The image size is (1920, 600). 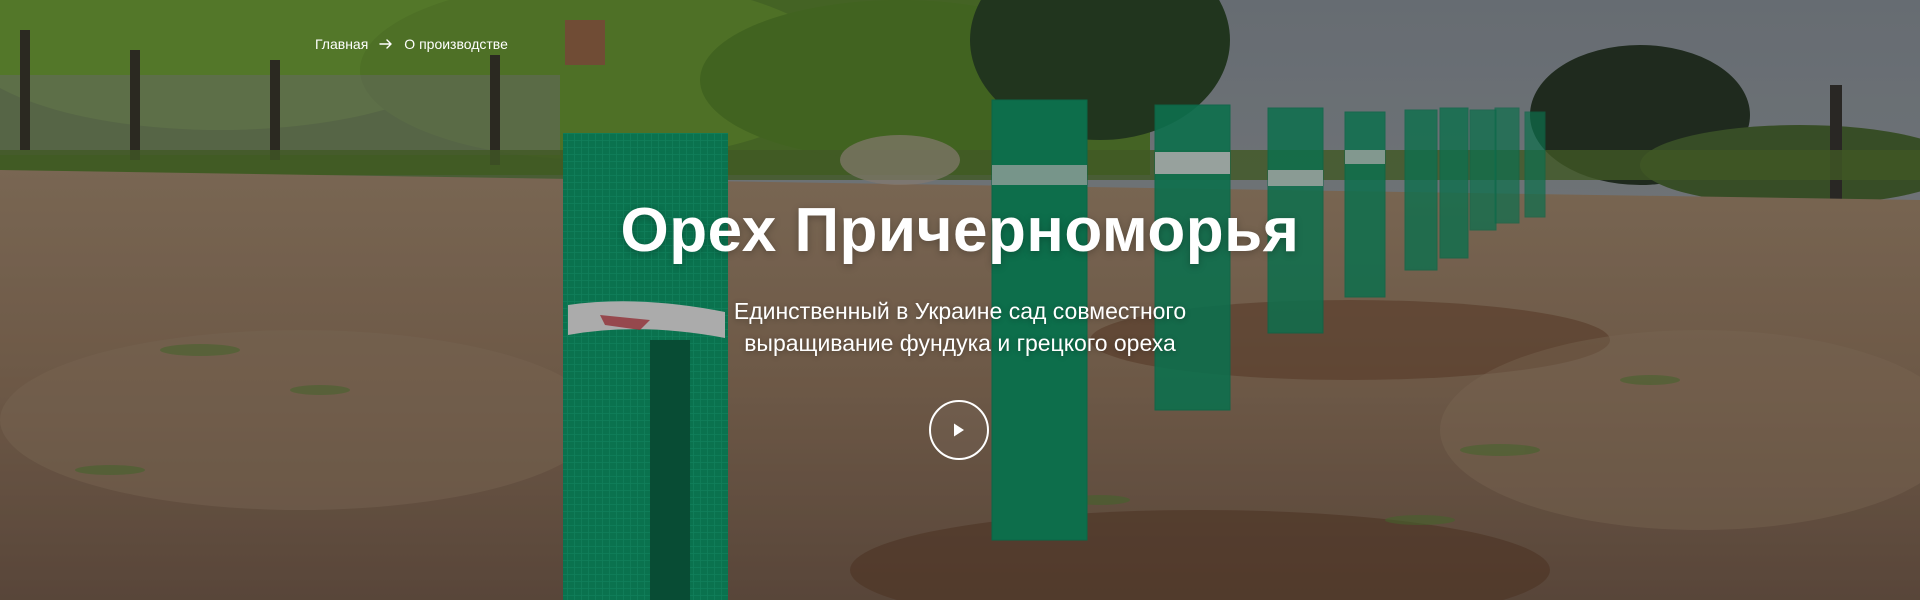 I want to click on play-video-button, so click(x=959, y=430).